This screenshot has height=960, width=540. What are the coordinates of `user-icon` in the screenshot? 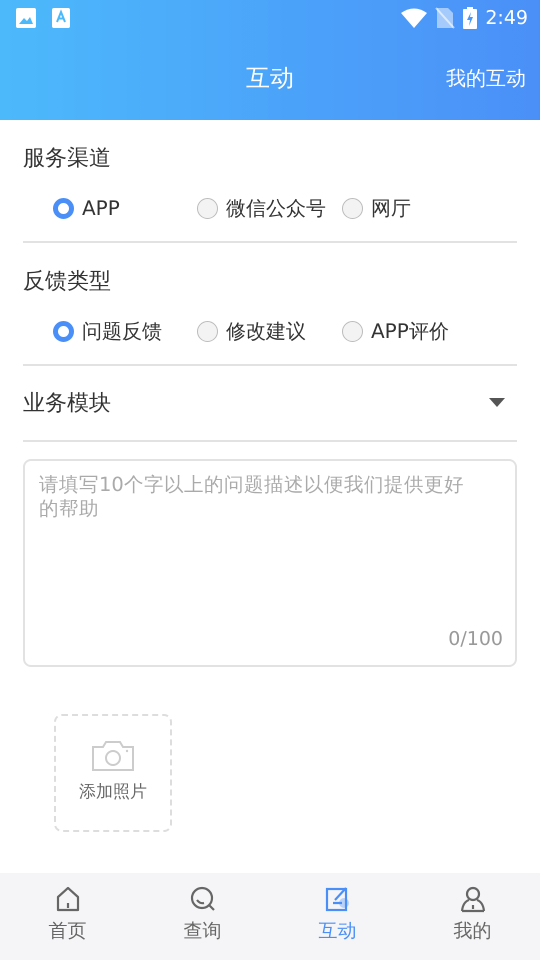 It's located at (472, 899).